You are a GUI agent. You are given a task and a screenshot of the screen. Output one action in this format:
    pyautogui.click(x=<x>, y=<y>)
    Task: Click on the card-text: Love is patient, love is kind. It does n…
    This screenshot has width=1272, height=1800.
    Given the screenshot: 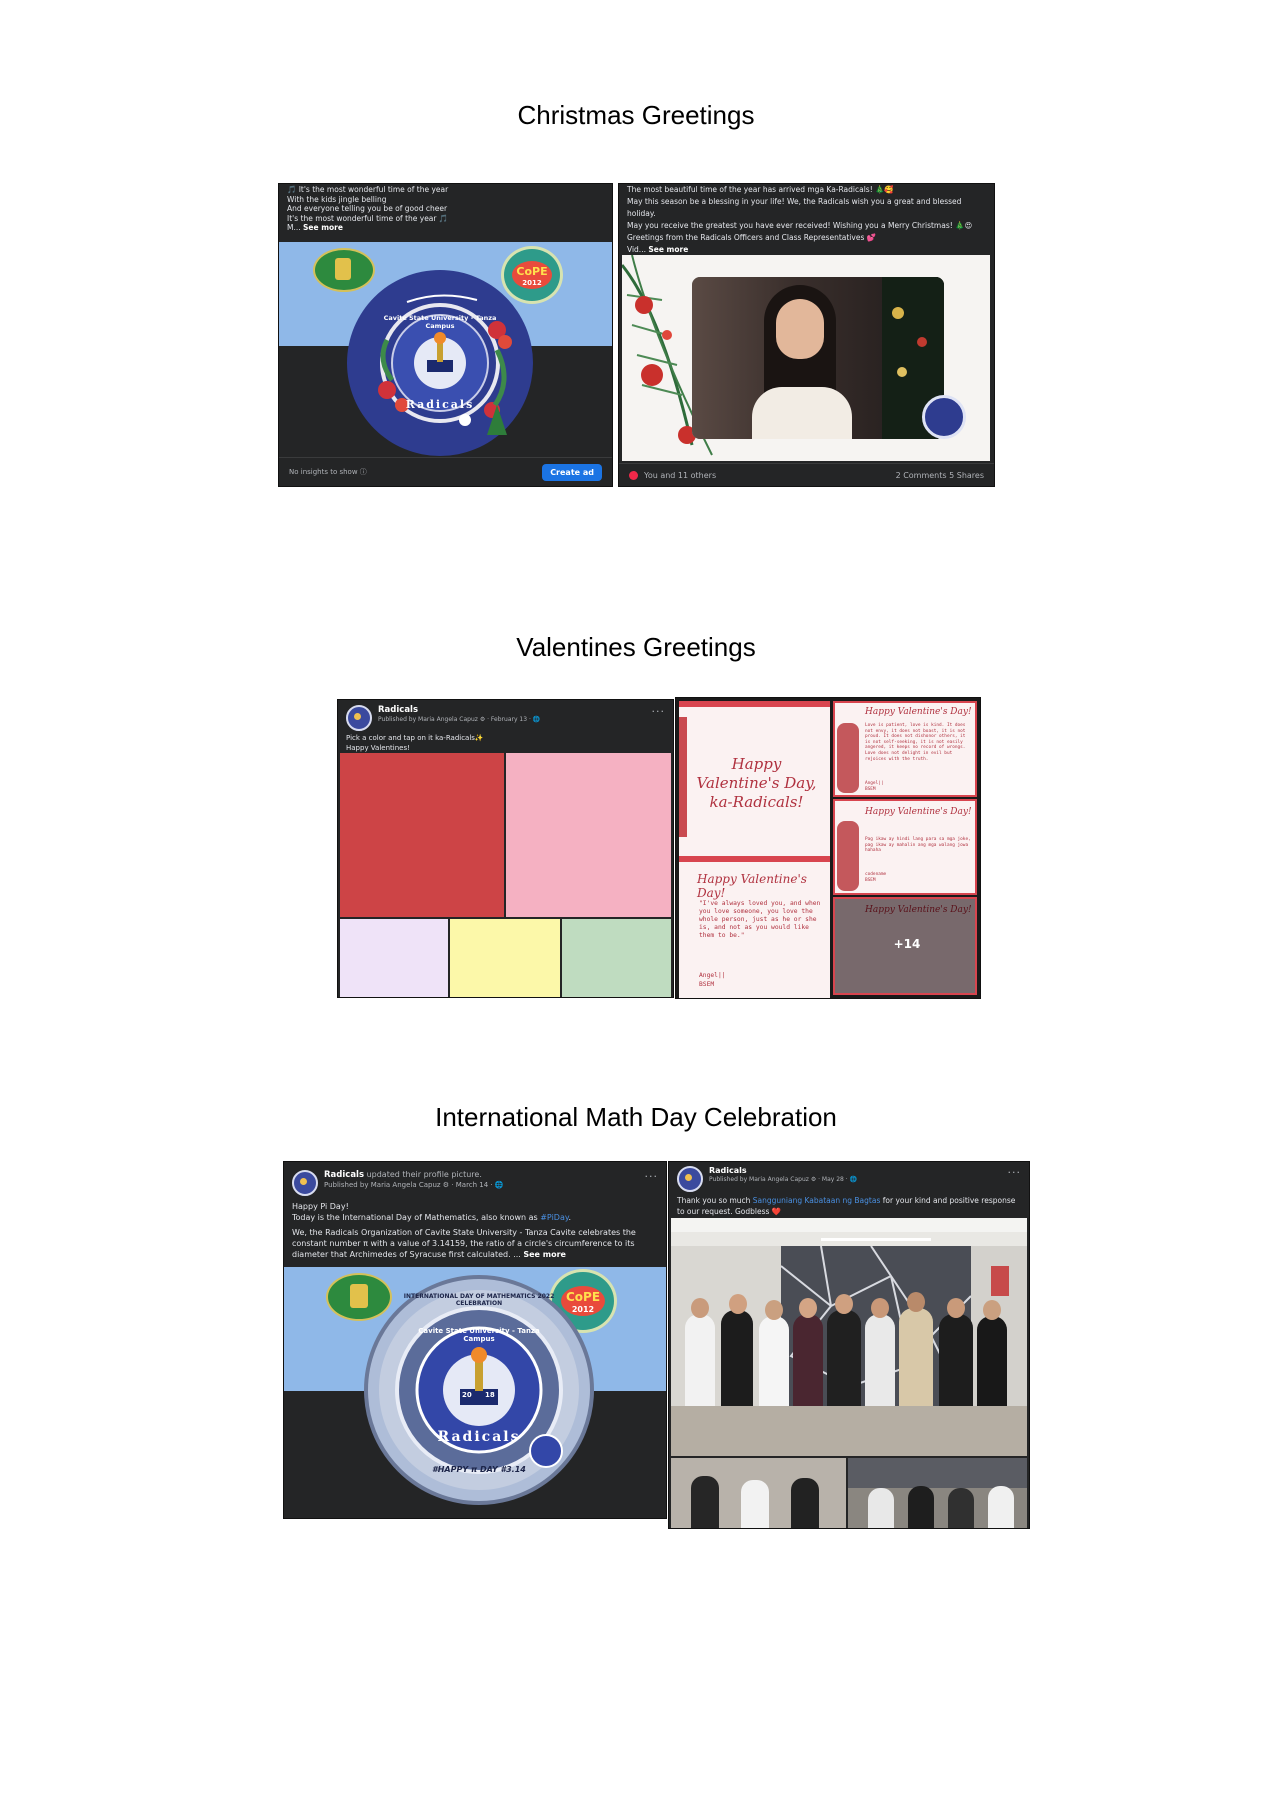 What is the action you would take?
    pyautogui.click(x=915, y=742)
    